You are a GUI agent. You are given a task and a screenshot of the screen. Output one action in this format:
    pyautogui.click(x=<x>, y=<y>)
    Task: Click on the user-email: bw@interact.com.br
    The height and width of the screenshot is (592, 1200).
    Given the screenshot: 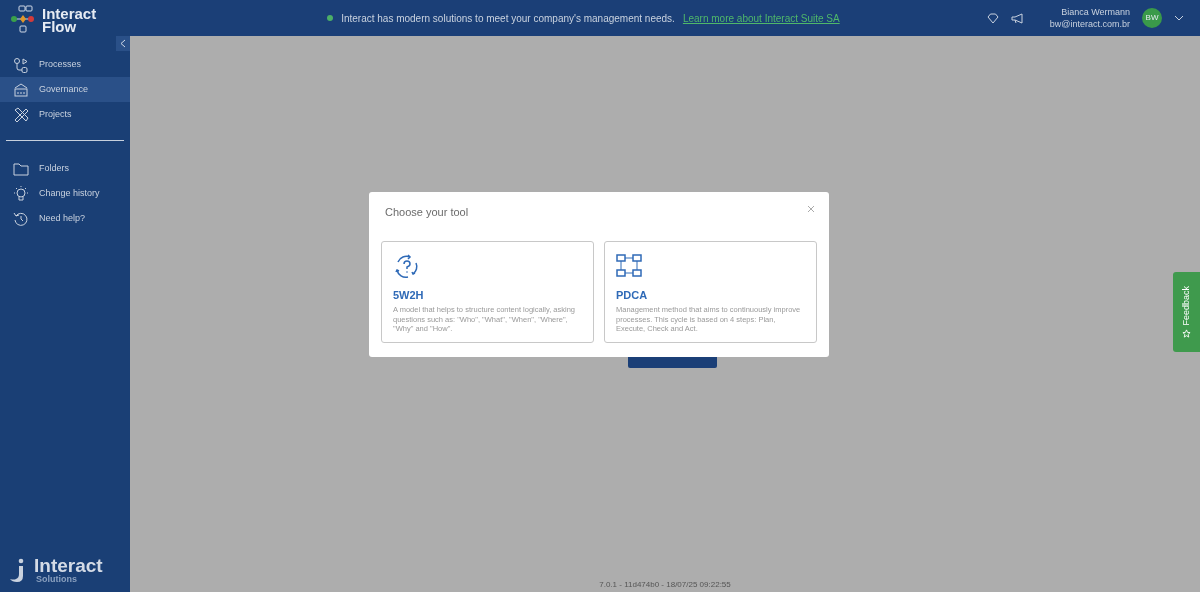 What is the action you would take?
    pyautogui.click(x=1089, y=24)
    